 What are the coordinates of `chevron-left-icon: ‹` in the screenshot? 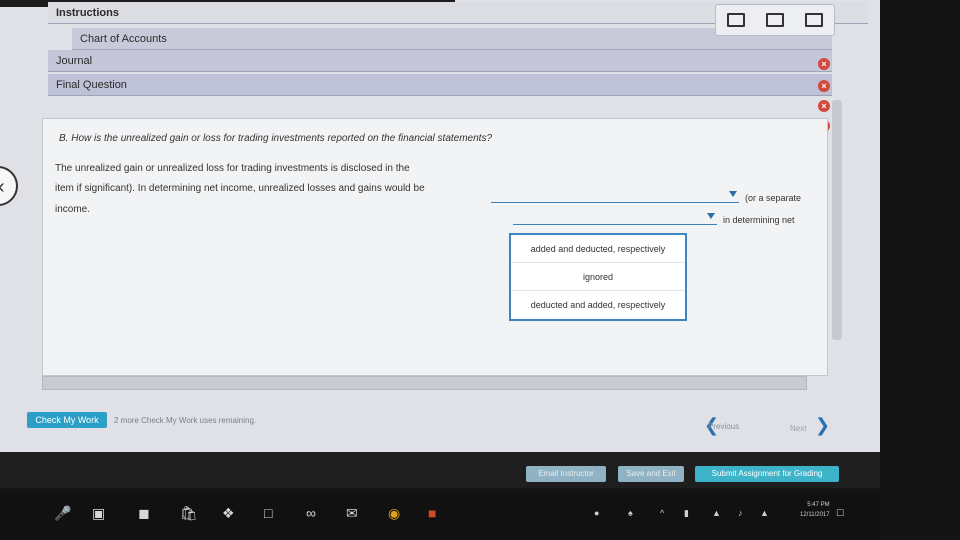 It's located at (2, 187).